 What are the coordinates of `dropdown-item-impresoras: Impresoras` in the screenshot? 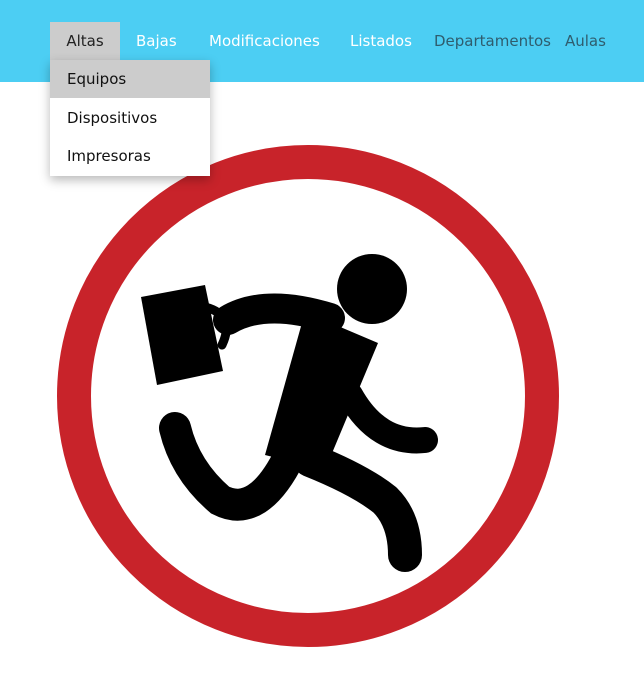 It's located at (130, 156).